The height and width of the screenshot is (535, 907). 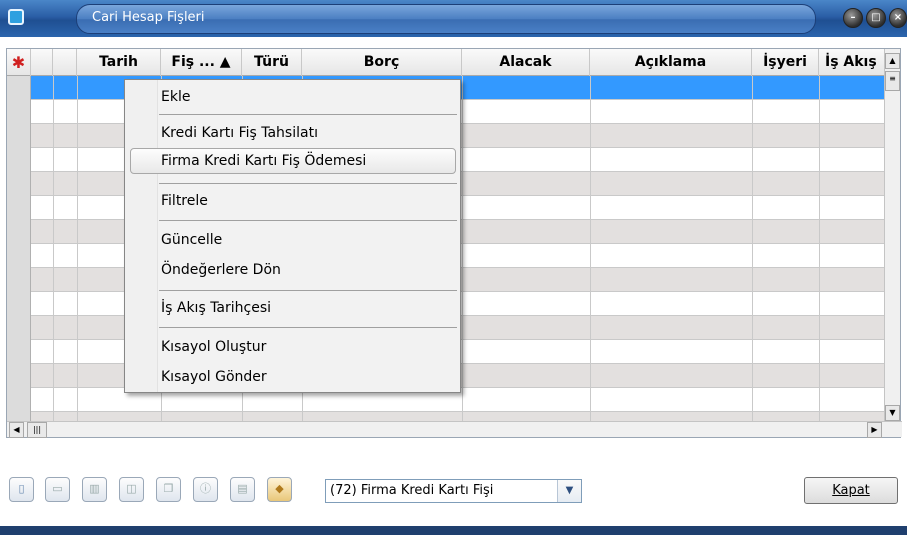 What do you see at coordinates (214, 377) in the screenshot?
I see `menu-item-kisayol-gonder: Kısayol Gönder` at bounding box center [214, 377].